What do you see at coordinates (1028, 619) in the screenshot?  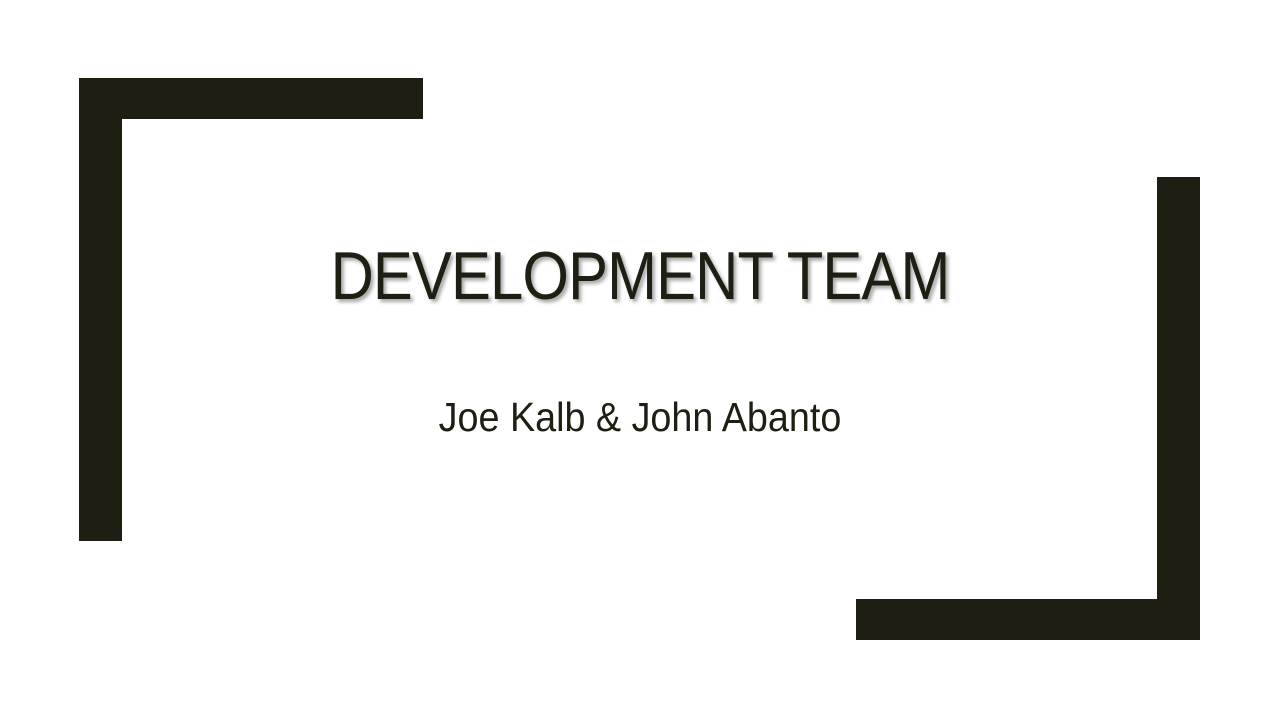 I see `bottom-right-bracket-horizontal` at bounding box center [1028, 619].